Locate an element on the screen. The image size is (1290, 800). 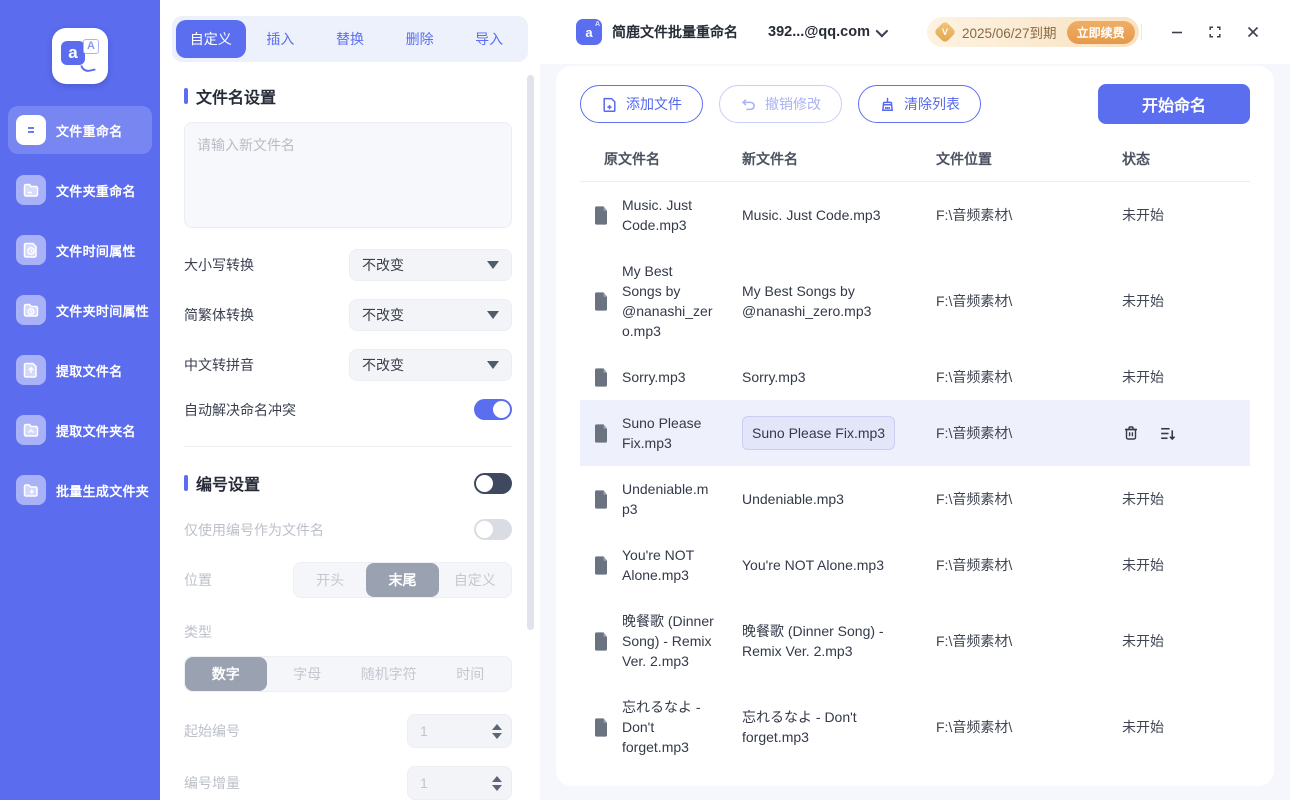
renew-button: 立即续费 is located at coordinates (1100, 32).